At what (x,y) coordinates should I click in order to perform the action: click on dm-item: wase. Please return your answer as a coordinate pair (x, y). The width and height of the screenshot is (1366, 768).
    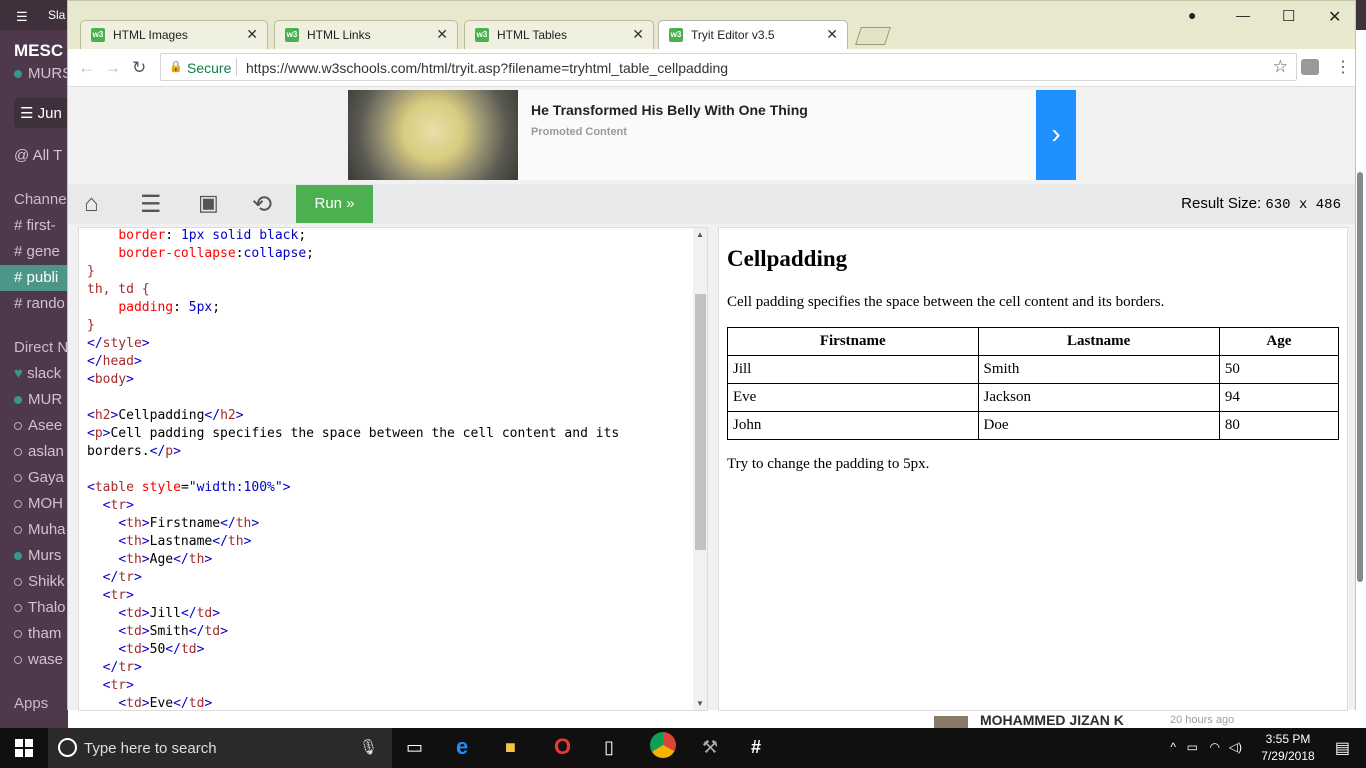
    Looking at the image, I should click on (38, 659).